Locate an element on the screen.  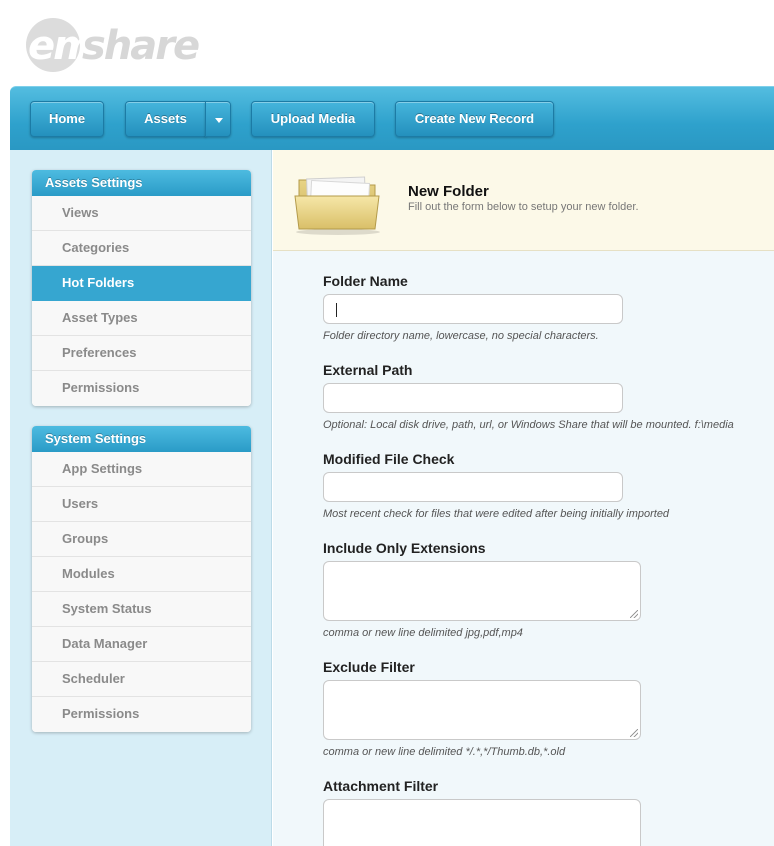
sidebar-item-users: Users is located at coordinates (141, 504).